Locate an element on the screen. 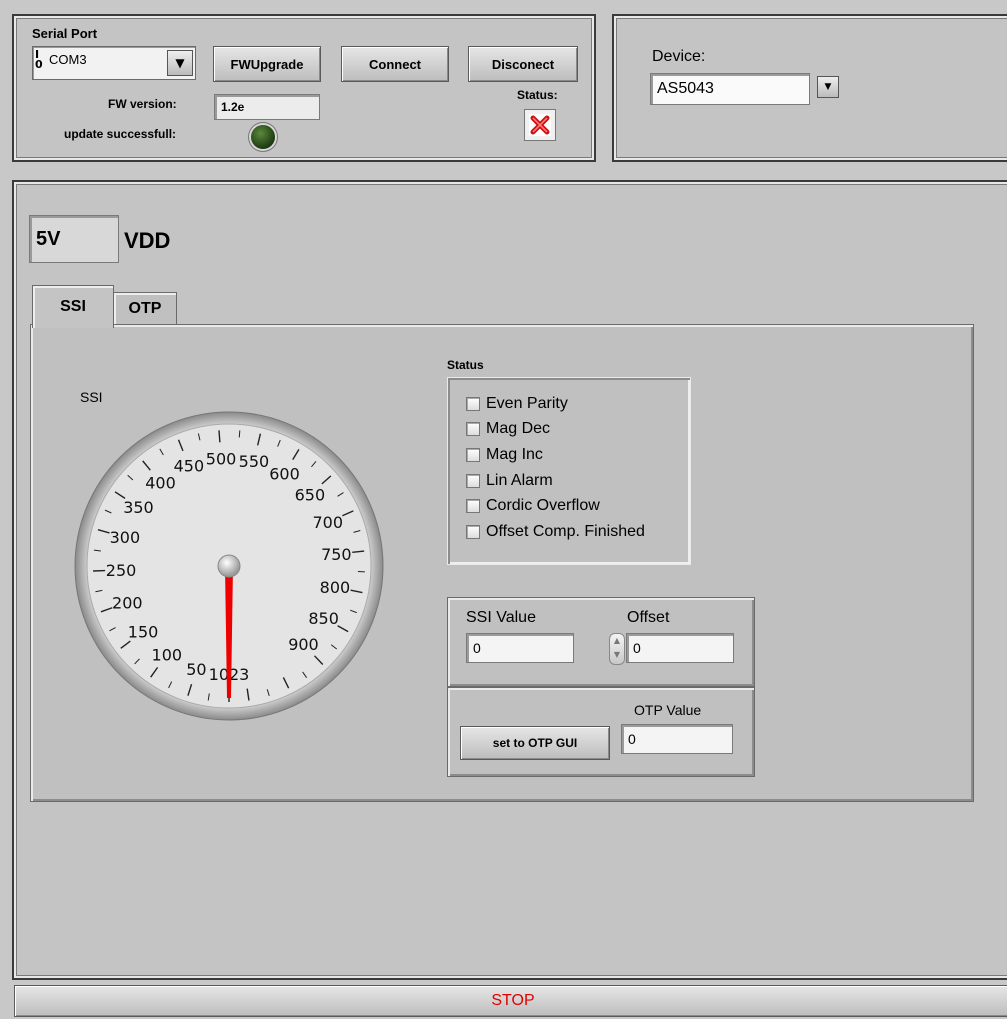 This screenshot has height=1019, width=1007. ssi-value-field: 0 is located at coordinates (520, 648).